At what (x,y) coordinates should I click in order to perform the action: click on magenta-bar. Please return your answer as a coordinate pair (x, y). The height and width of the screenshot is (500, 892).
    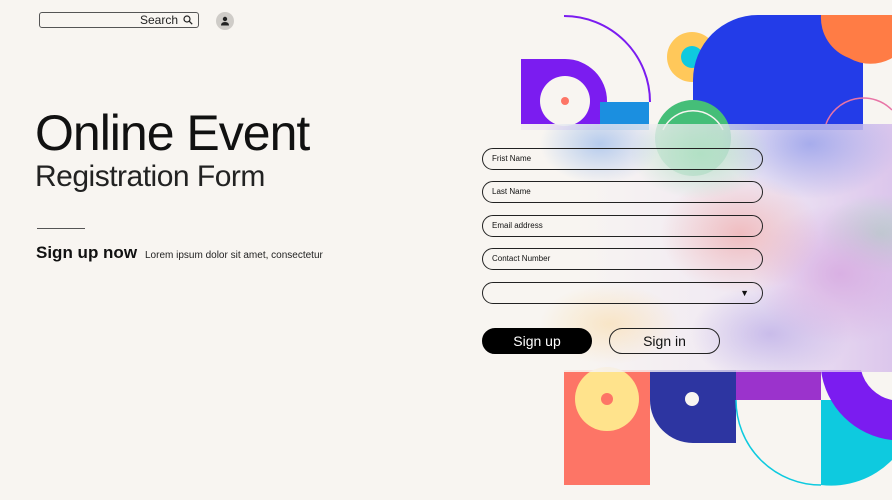
    Looking at the image, I should click on (778, 385).